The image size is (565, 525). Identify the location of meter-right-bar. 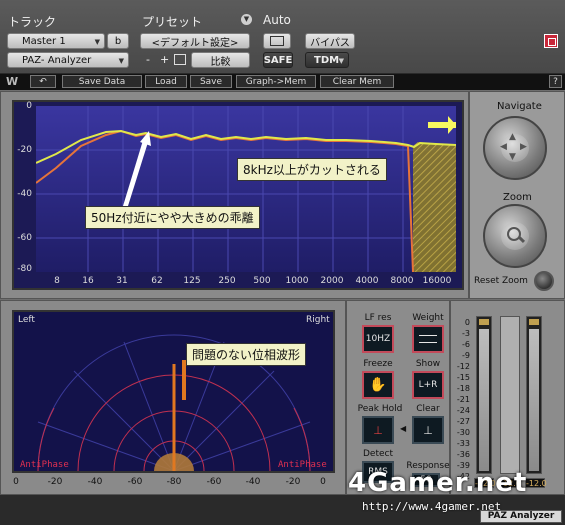
(534, 400).